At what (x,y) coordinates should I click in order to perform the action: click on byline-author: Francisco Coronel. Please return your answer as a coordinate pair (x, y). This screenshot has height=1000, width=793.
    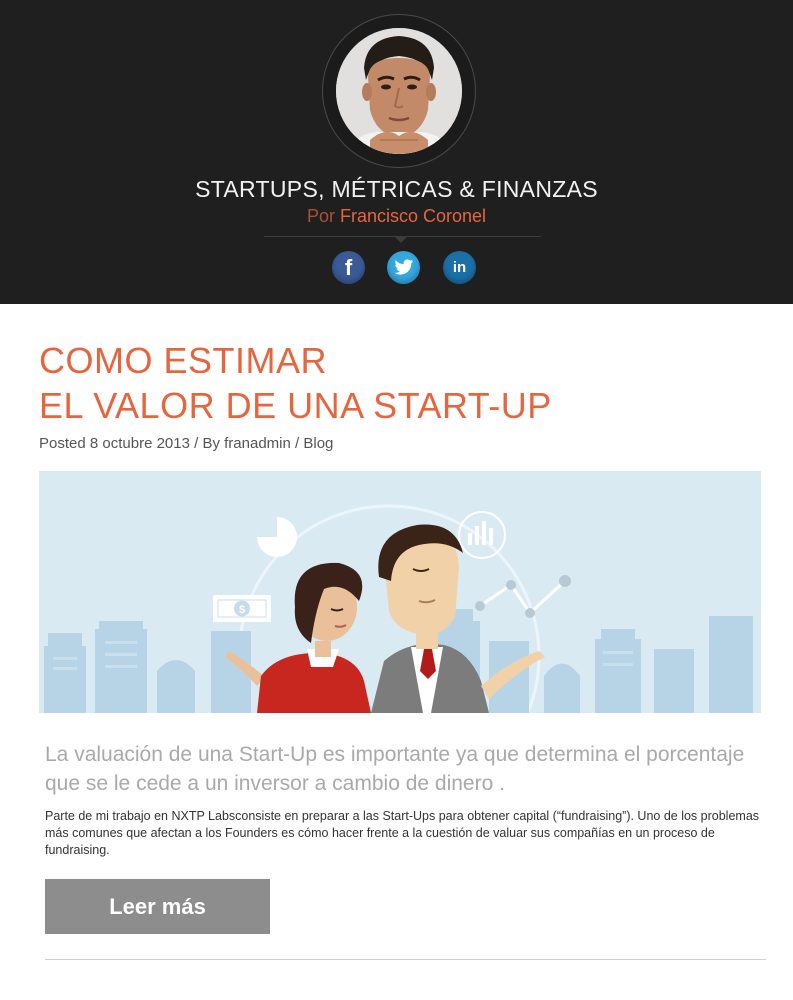
    Looking at the image, I should click on (413, 216).